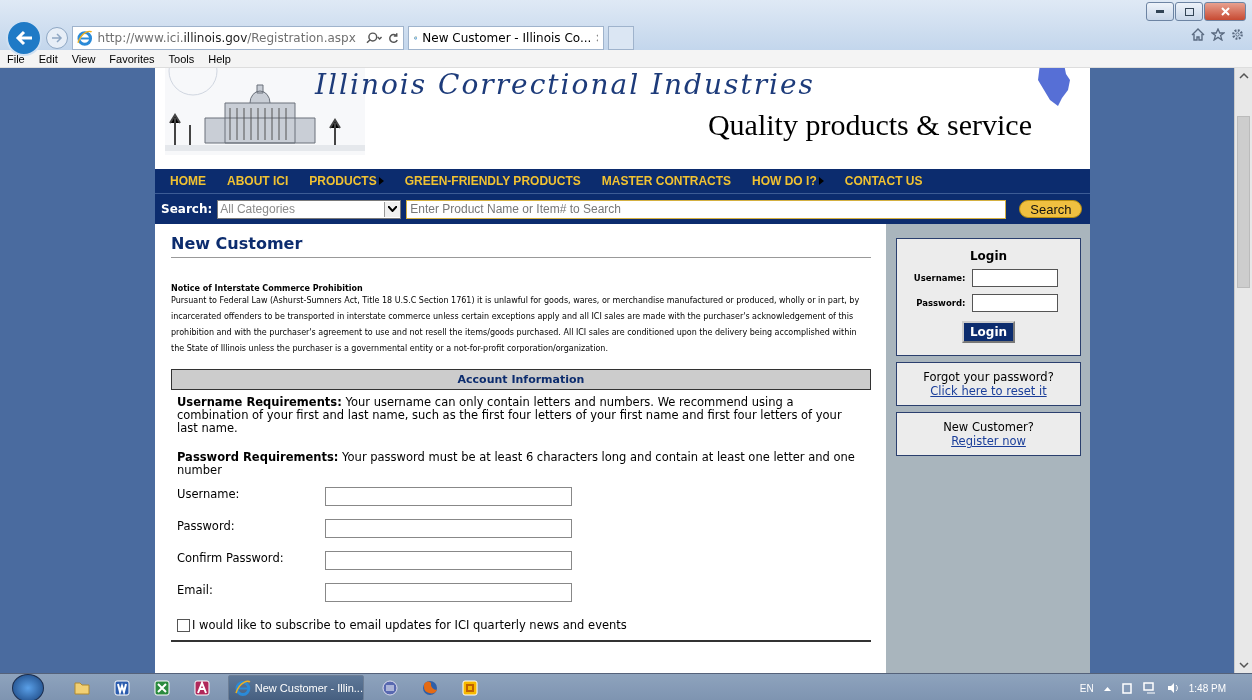 Image resolution: width=1252 pixels, height=700 pixels. What do you see at coordinates (261, 181) in the screenshot?
I see `nav-link: ABOUT ICI` at bounding box center [261, 181].